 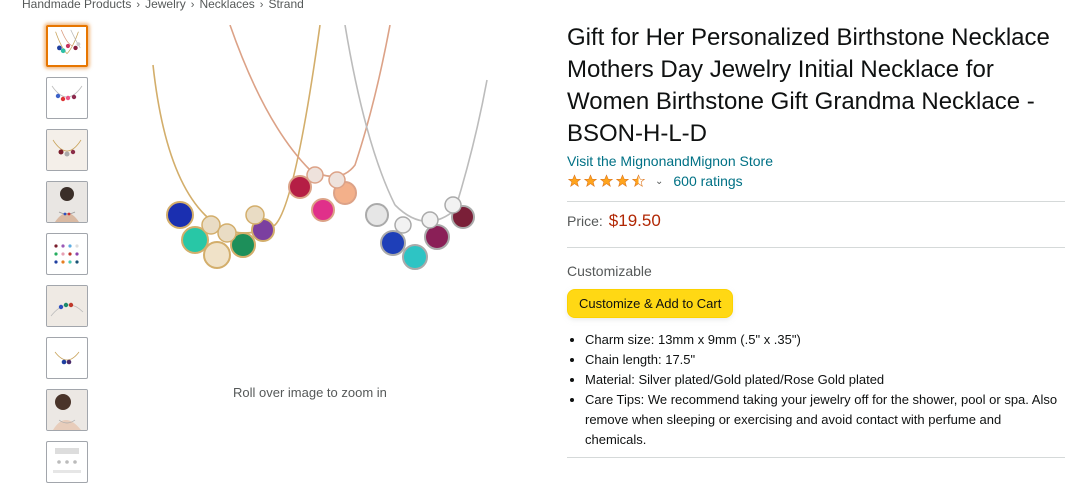 What do you see at coordinates (634, 220) in the screenshot?
I see `price-value: $19.50` at bounding box center [634, 220].